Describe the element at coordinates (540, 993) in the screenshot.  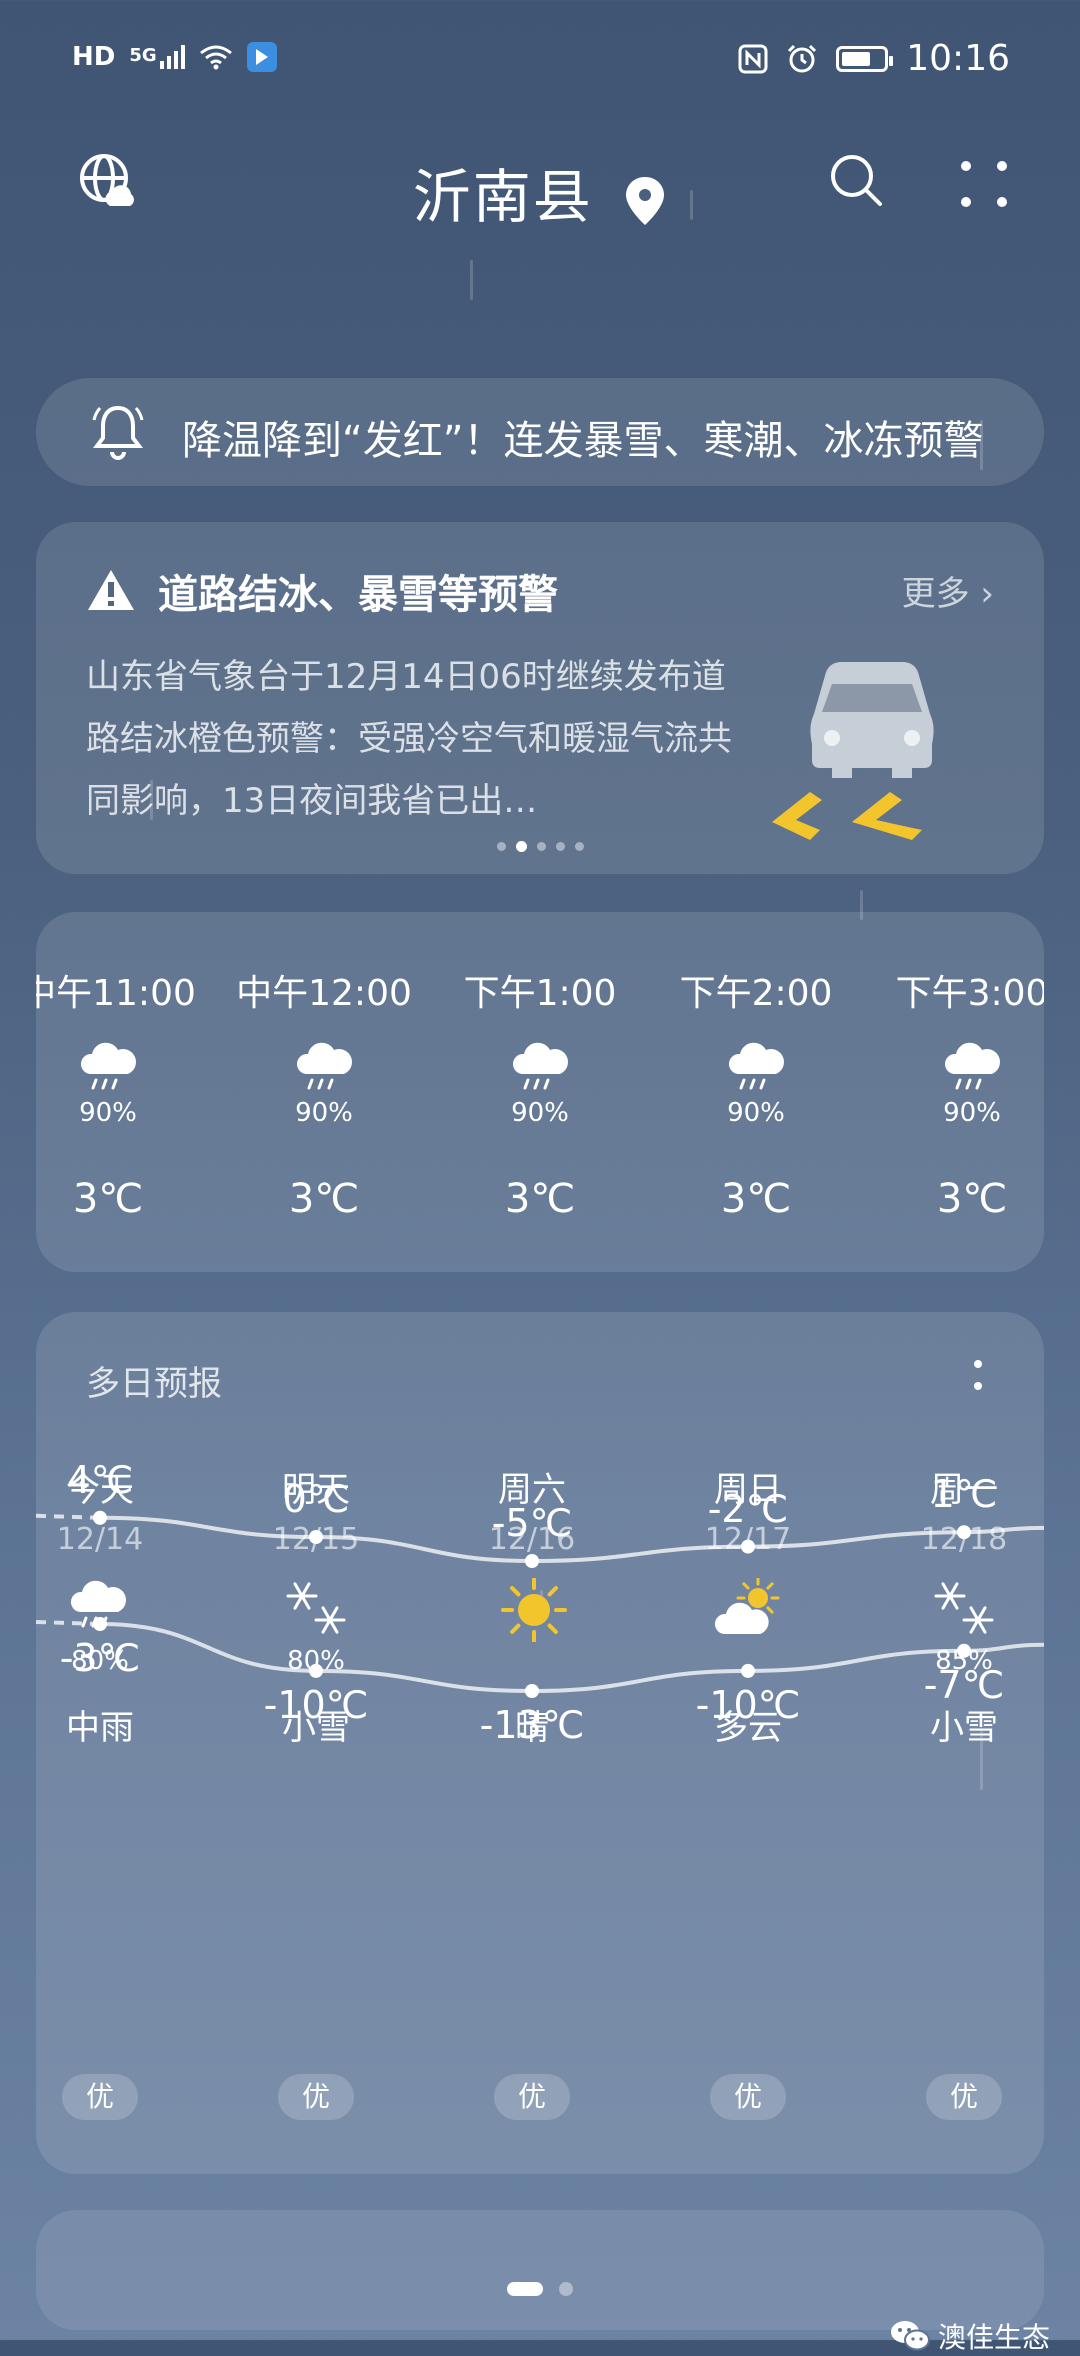
I see `hour-time: 下午1:00` at that location.